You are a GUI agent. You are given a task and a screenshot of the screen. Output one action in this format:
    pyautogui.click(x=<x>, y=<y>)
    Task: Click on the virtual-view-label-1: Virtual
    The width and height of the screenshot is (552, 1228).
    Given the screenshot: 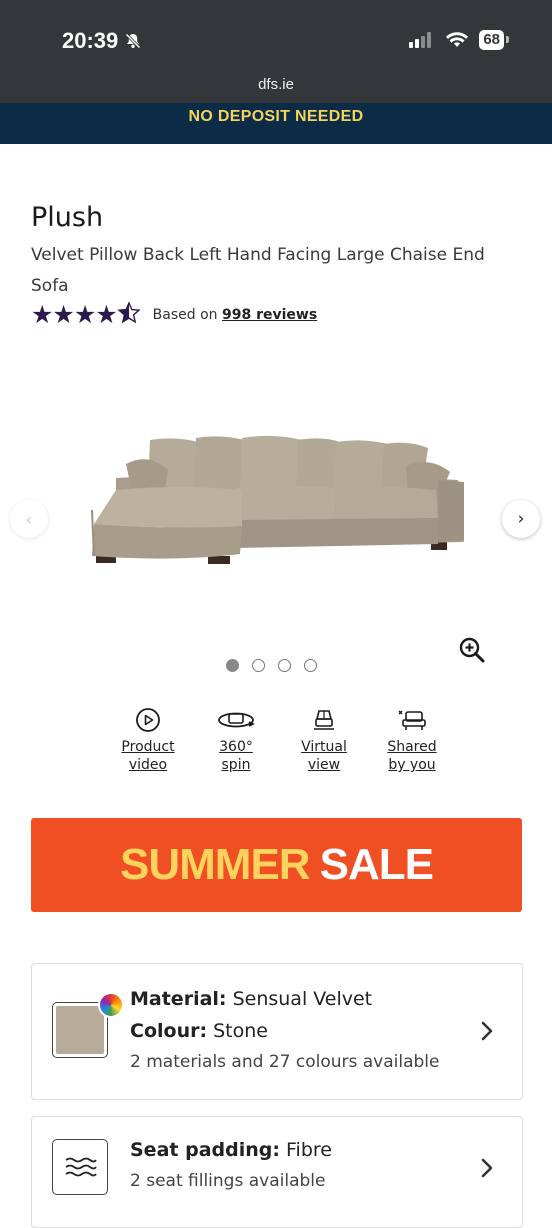 What is the action you would take?
    pyautogui.click(x=324, y=747)
    